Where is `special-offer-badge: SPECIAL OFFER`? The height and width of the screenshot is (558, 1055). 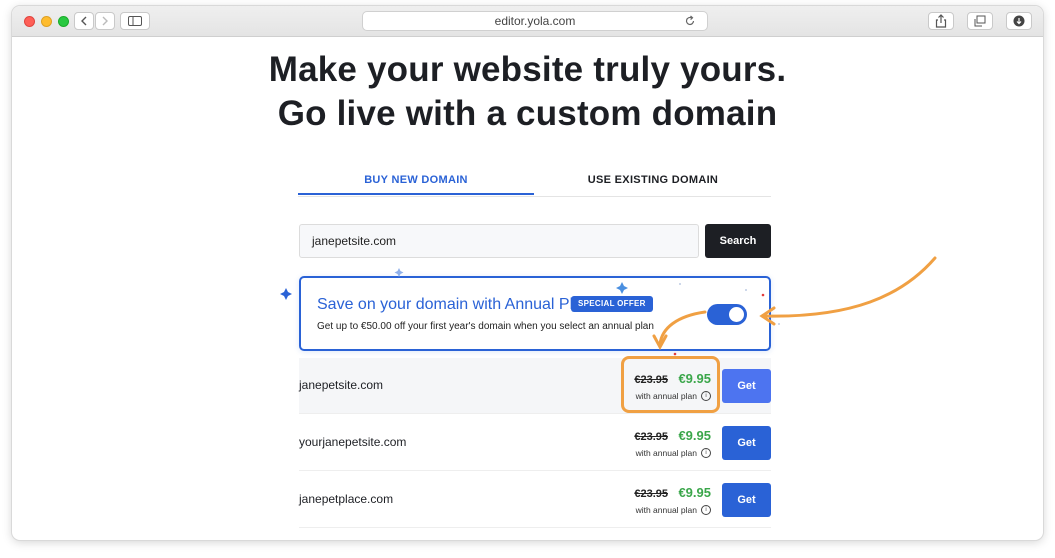
special-offer-badge: SPECIAL OFFER is located at coordinates (612, 304).